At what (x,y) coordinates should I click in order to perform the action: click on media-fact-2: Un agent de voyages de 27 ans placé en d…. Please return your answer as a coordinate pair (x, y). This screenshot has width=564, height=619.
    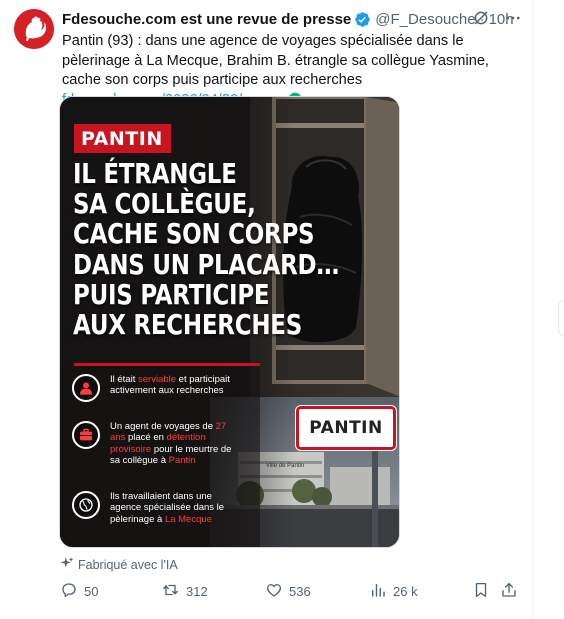
    Looking at the image, I should click on (156, 444).